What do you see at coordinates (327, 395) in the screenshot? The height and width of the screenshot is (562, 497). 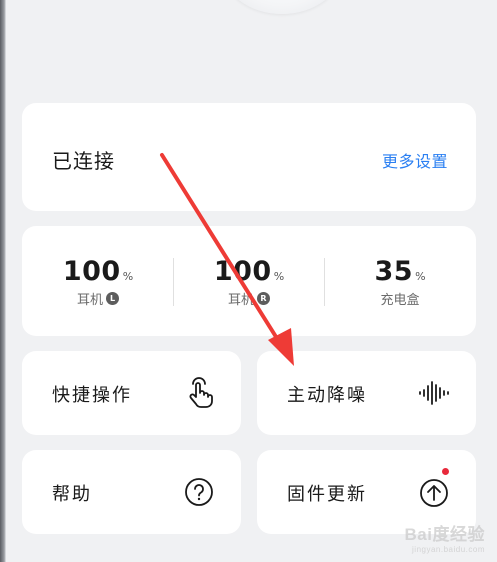 I see `tile-label: 主动降噪` at bounding box center [327, 395].